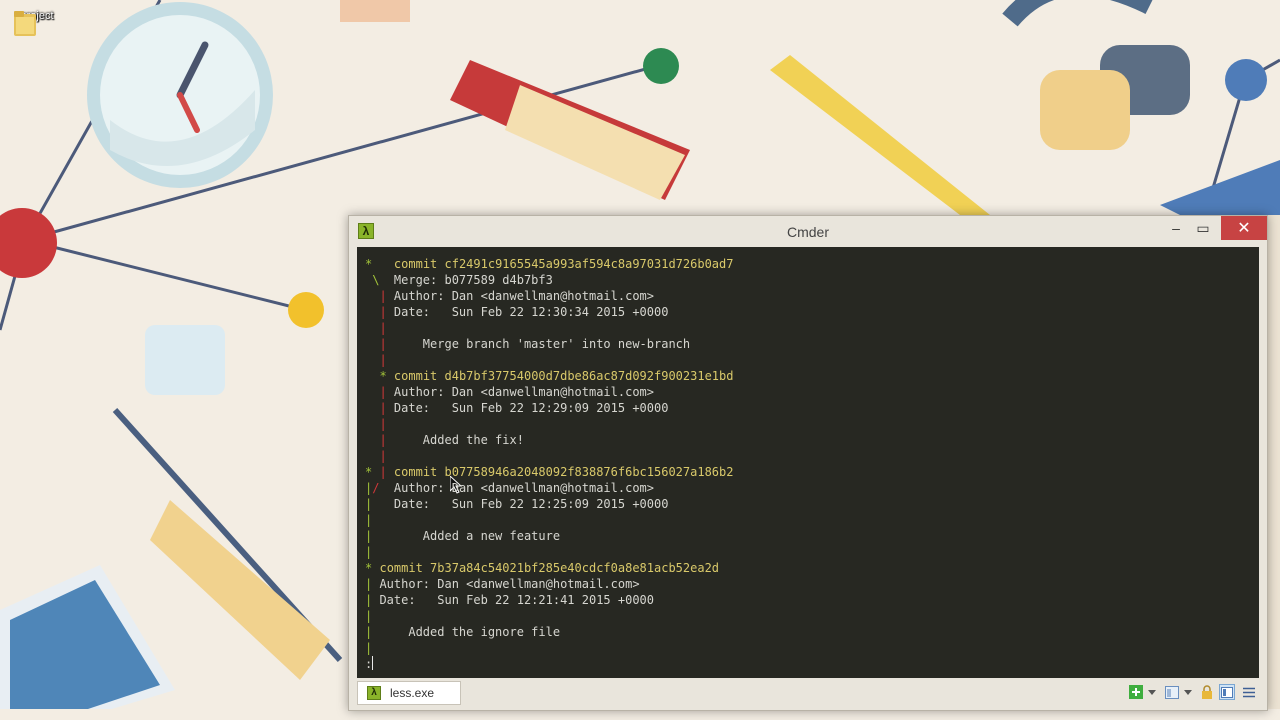 This screenshot has width=1280, height=720. I want to click on folder-icon, so click(25, 23).